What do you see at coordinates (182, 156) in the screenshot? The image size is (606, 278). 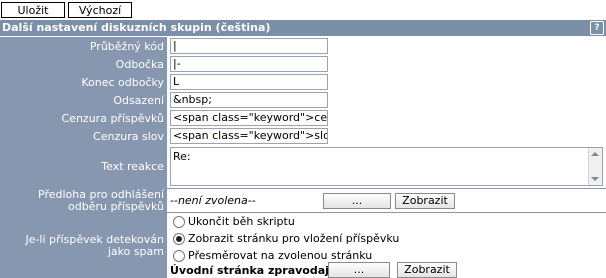 I see `reply-text-value: Re:` at bounding box center [182, 156].